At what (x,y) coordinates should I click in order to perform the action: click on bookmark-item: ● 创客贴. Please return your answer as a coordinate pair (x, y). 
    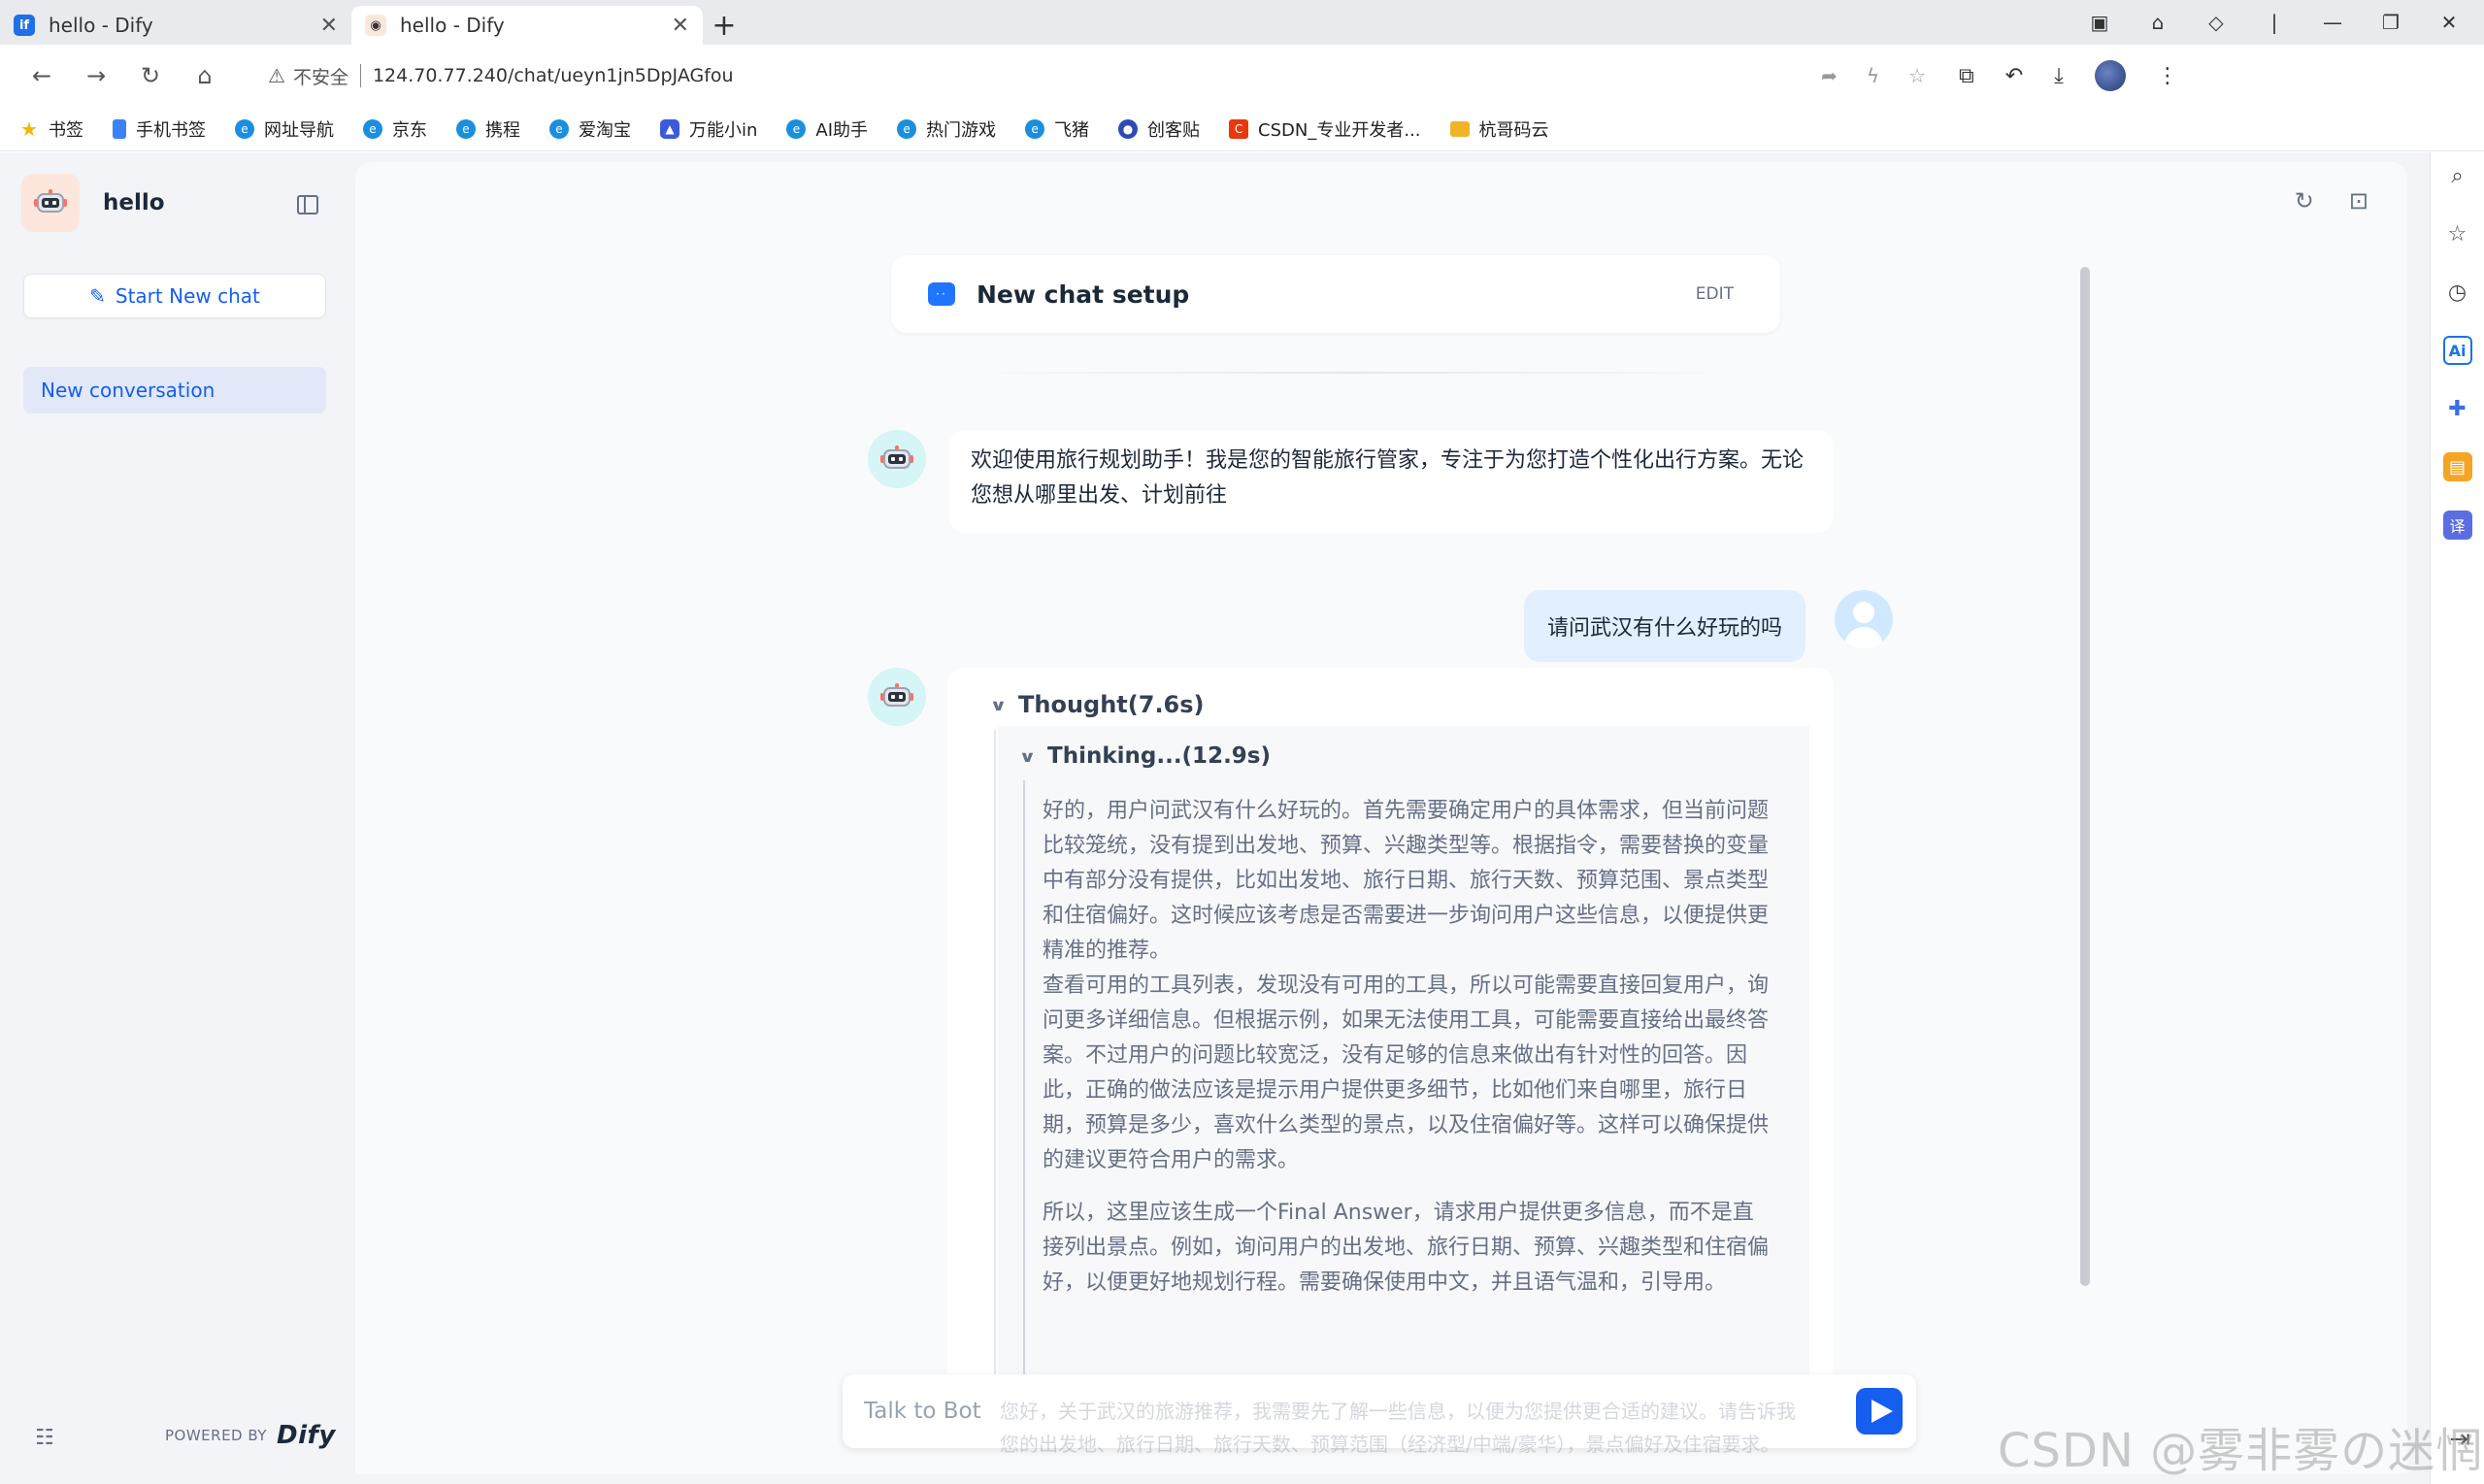
    Looking at the image, I should click on (1159, 129).